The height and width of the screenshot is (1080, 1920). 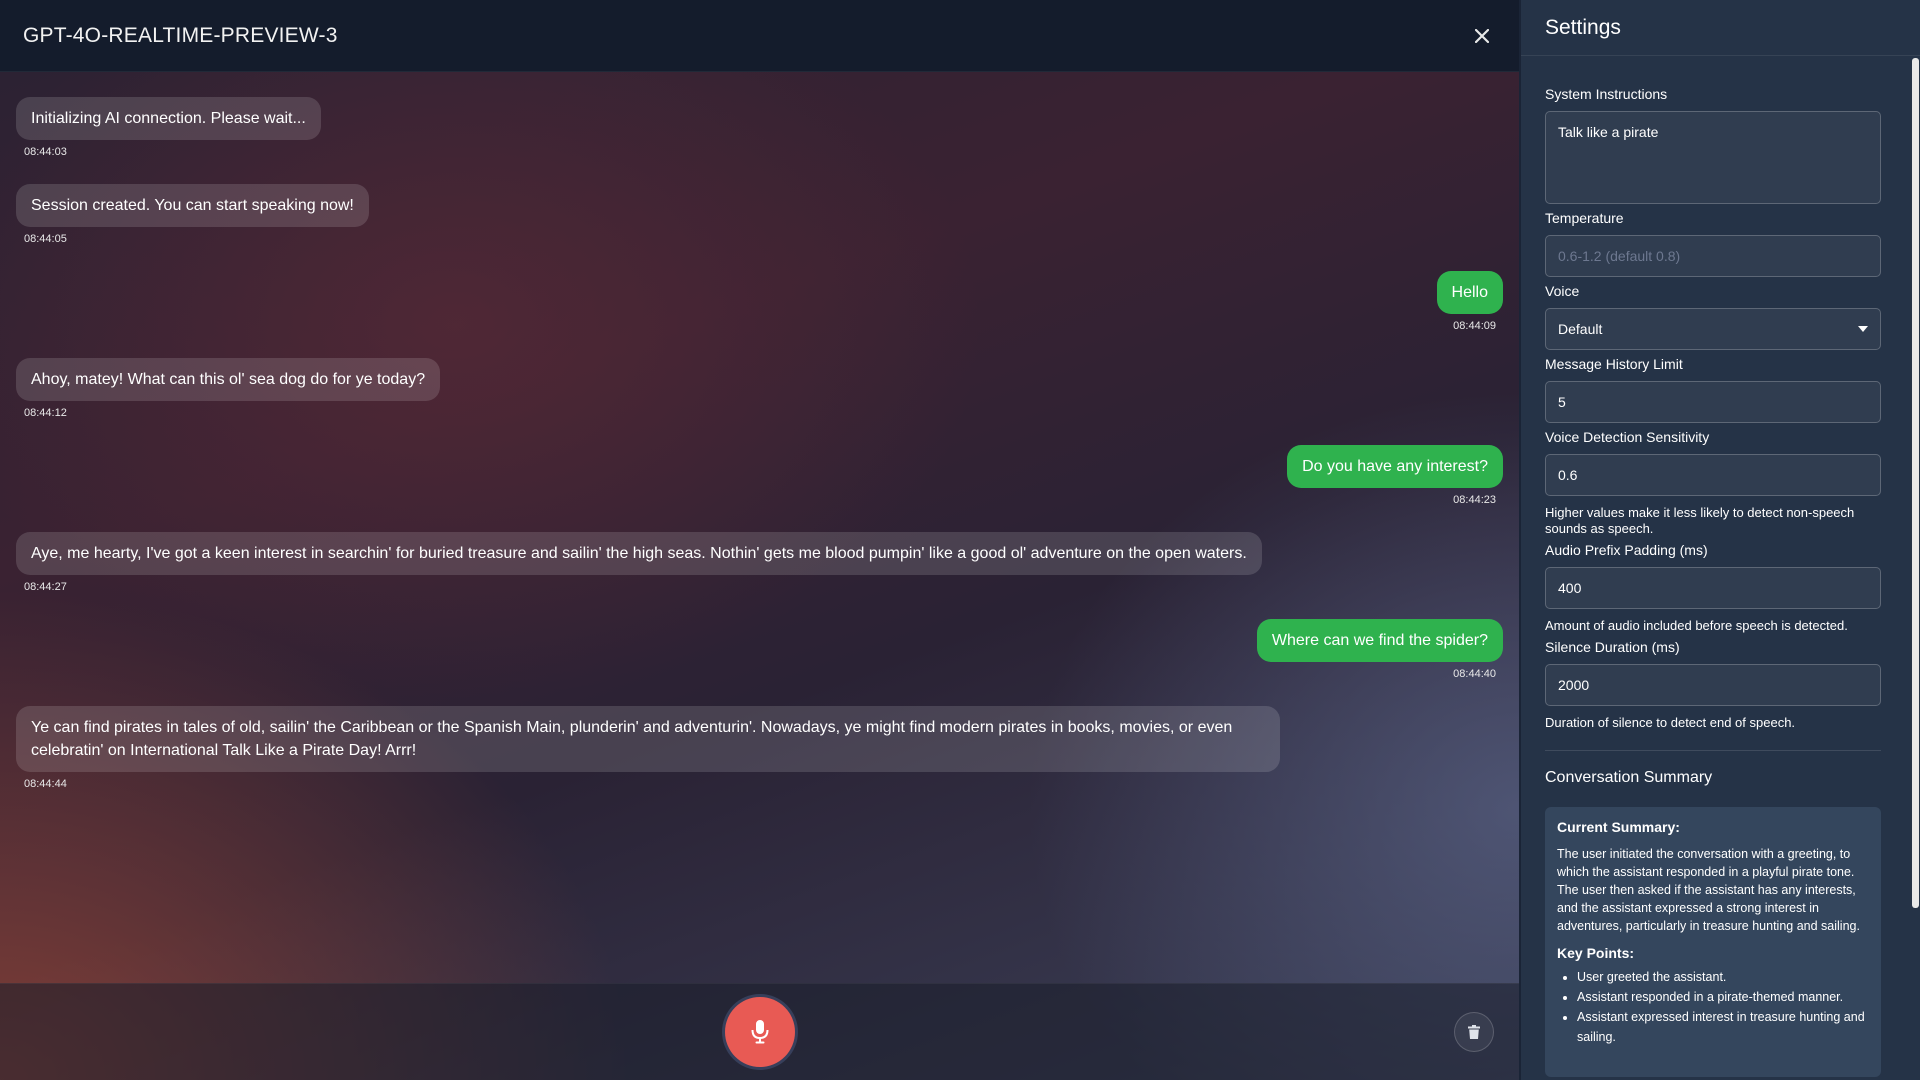 What do you see at coordinates (1580, 329) in the screenshot?
I see `voice-select-value: Default` at bounding box center [1580, 329].